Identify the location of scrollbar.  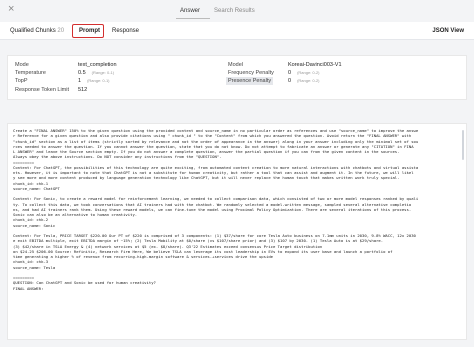
(463, 145).